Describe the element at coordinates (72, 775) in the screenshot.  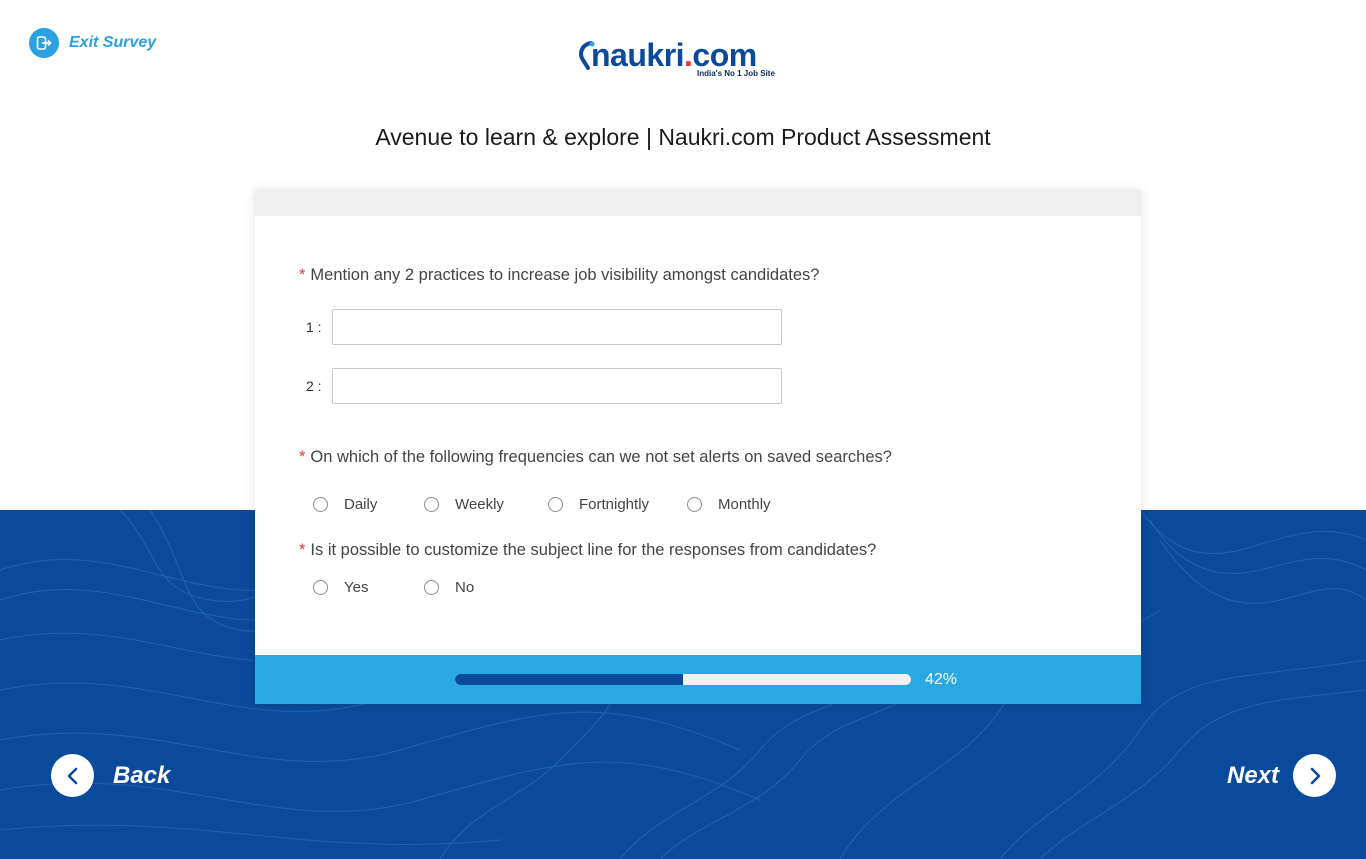
I see `chevron-left-icon` at that location.